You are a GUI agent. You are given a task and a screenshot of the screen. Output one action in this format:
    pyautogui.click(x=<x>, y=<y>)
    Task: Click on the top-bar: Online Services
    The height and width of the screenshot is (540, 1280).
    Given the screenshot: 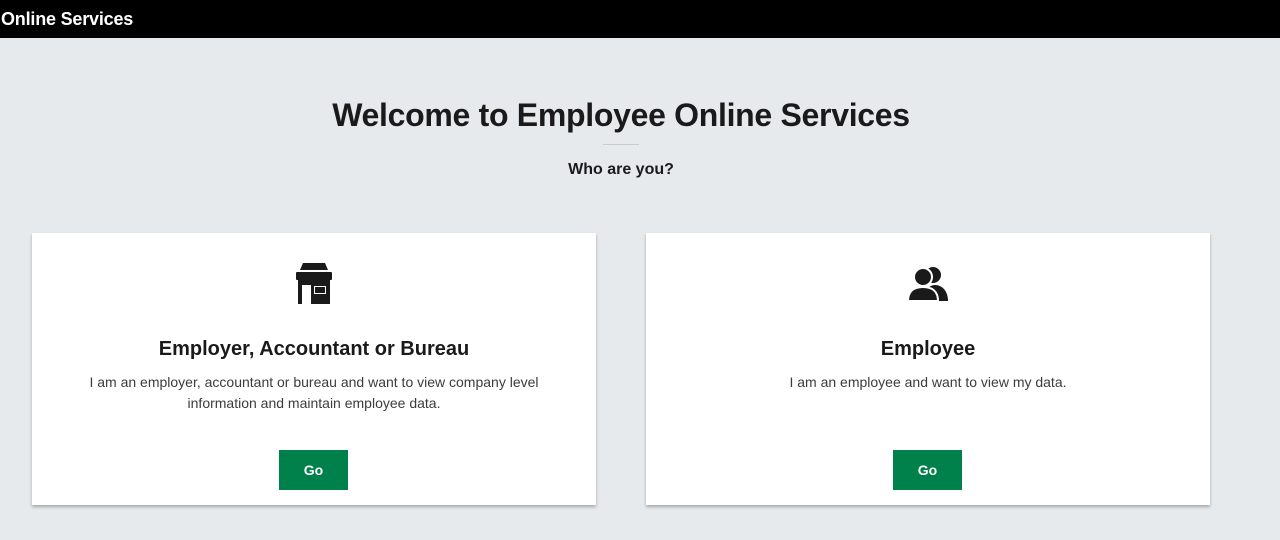 What is the action you would take?
    pyautogui.click(x=640, y=19)
    